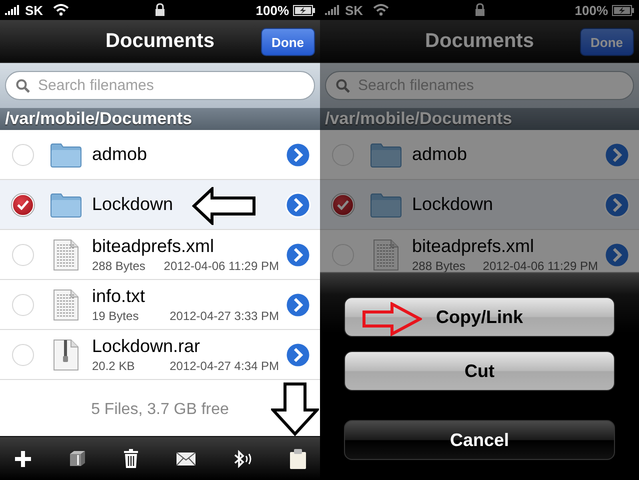  Describe the element at coordinates (66, 354) in the screenshot. I see `zip-file-icon` at that location.